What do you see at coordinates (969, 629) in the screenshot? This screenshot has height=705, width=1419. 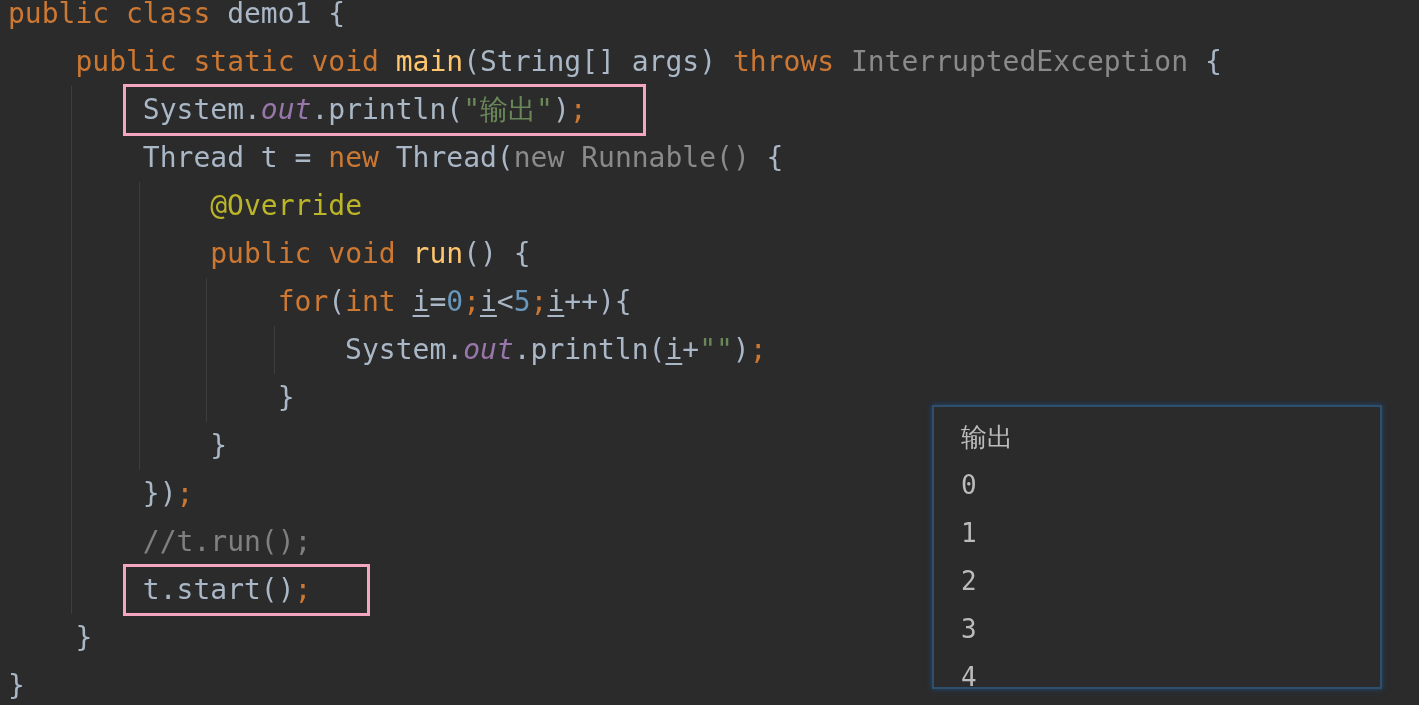 I see `output-line: 3` at bounding box center [969, 629].